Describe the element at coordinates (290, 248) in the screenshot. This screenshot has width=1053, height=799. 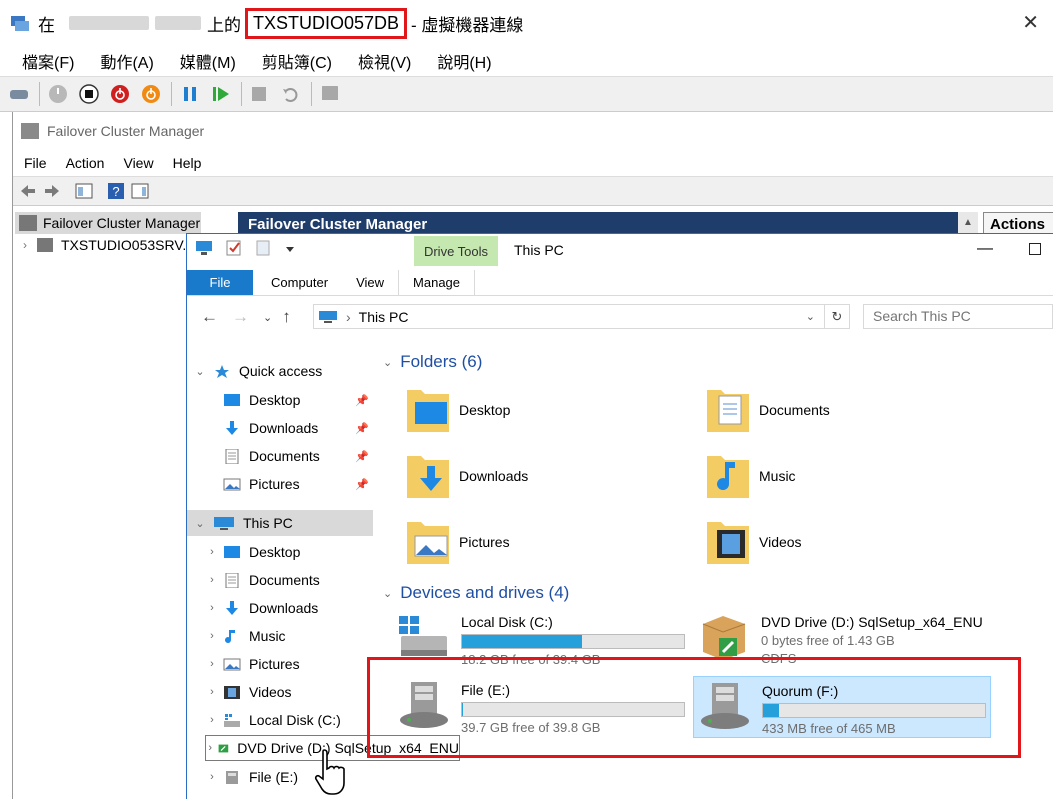
I see `customize-qat-icon` at that location.